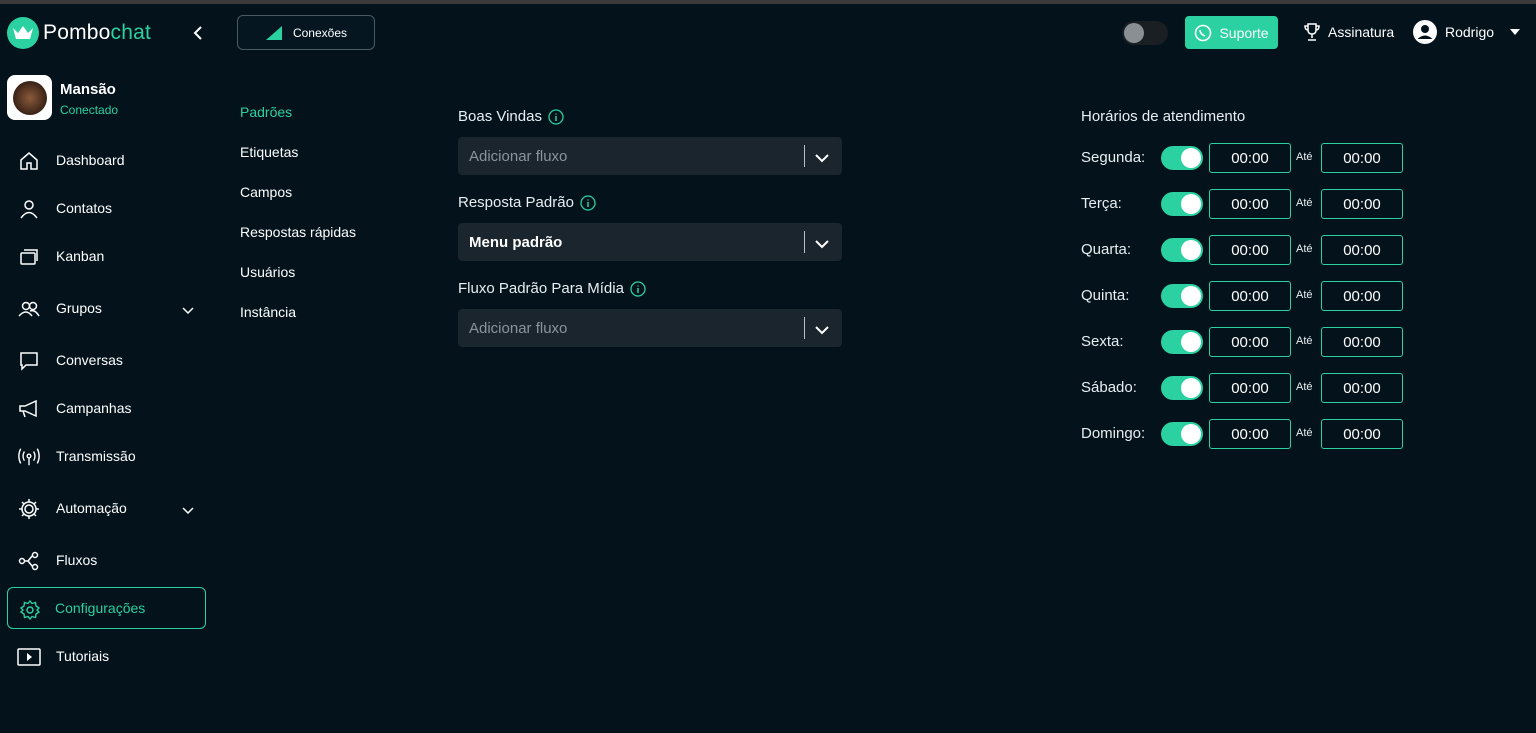 The width and height of the screenshot is (1536, 733). What do you see at coordinates (1113, 157) in the screenshot?
I see `day-label: Segunda:` at bounding box center [1113, 157].